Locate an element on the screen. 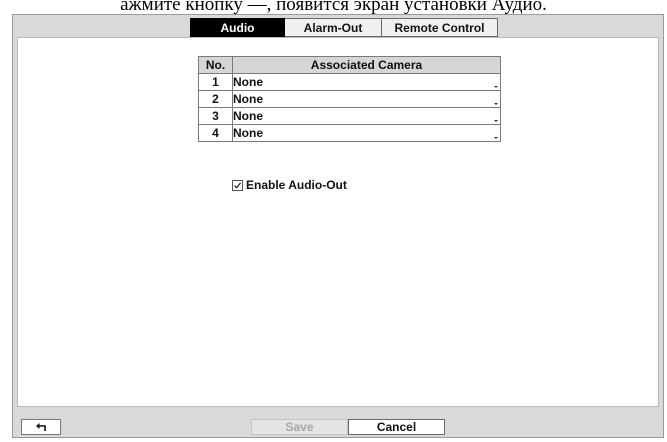  table-header-row: No. Associated Camera is located at coordinates (349, 65).